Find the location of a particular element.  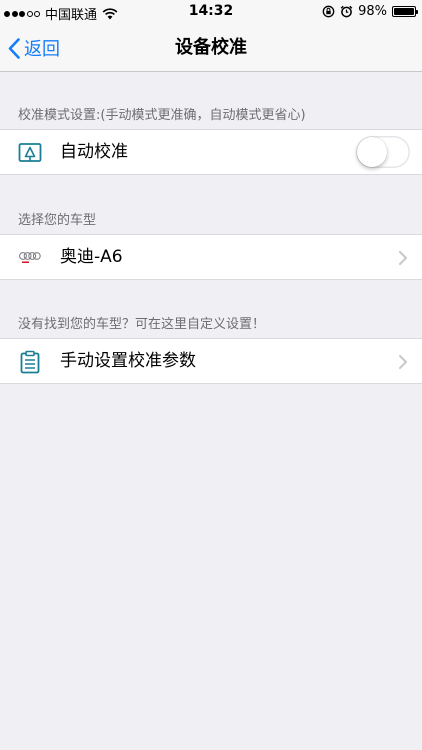

calibration-mode-header: 校准模式设置:(手动模式更准确，自动模式更省心) is located at coordinates (162, 115).